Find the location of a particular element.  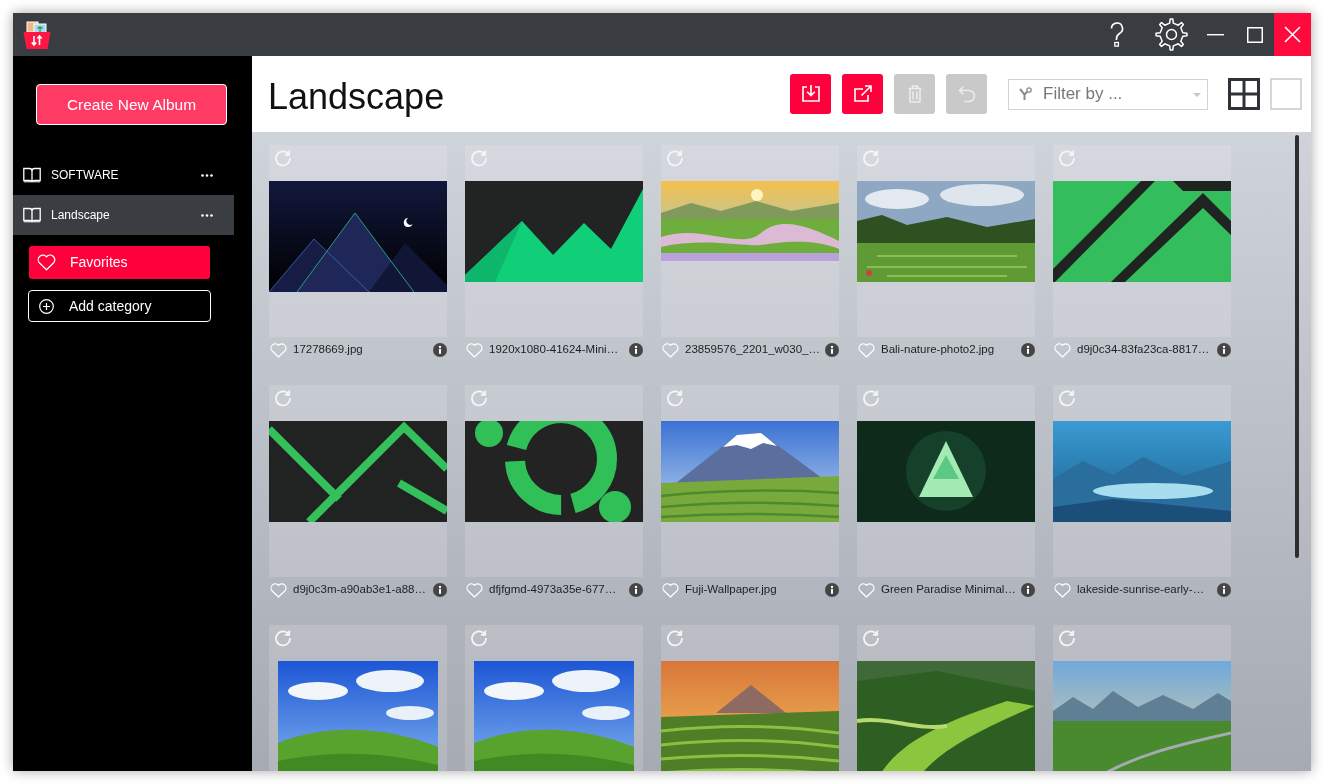

help-icon is located at coordinates (1117, 34).